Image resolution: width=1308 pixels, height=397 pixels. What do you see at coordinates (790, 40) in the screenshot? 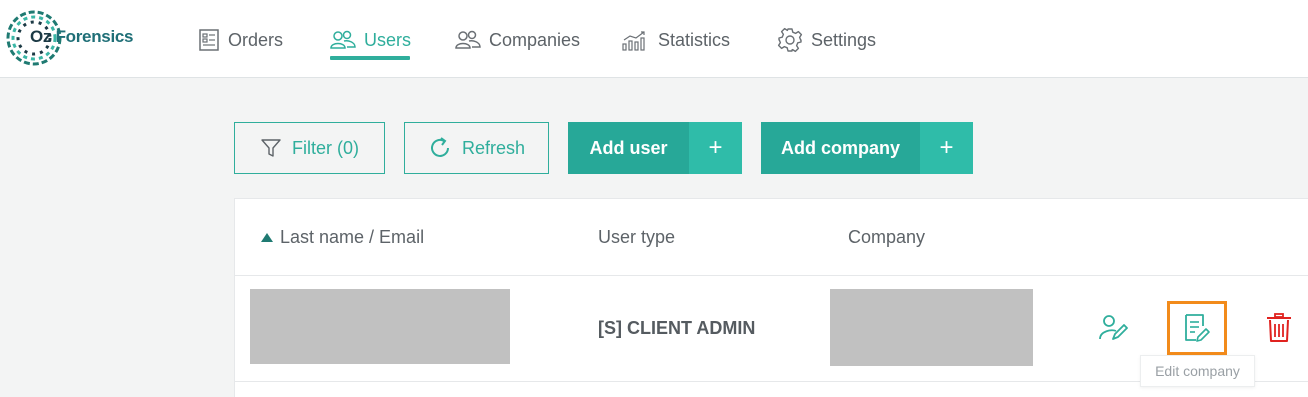
I see `gear-icon` at bounding box center [790, 40].